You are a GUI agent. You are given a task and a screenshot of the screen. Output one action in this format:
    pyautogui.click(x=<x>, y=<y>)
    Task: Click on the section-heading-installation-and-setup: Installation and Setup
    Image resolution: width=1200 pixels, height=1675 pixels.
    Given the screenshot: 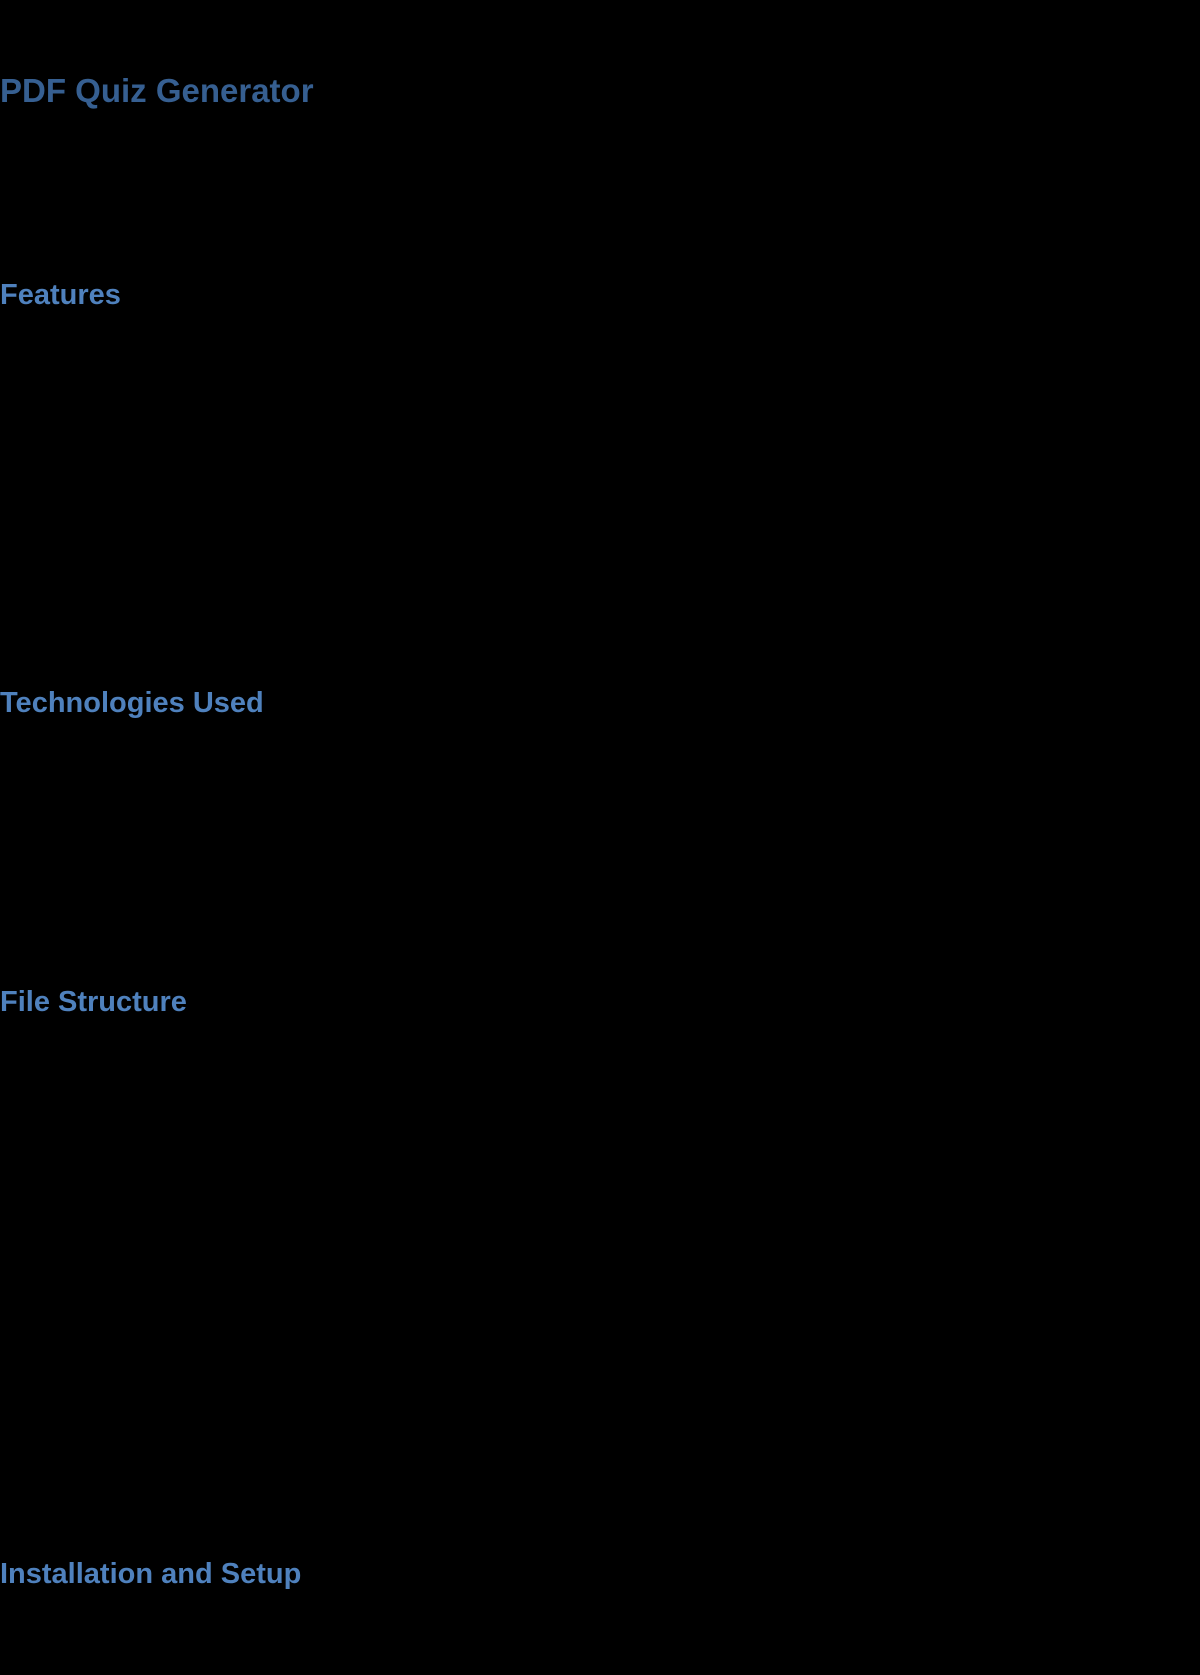 What is the action you would take?
    pyautogui.click(x=151, y=1574)
    